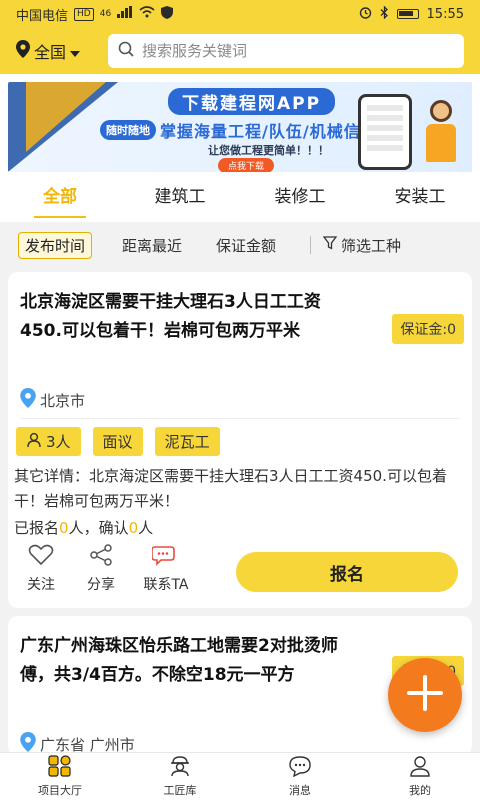 This screenshot has width=480, height=800. I want to click on status-mid: 人，确认, so click(98, 528).